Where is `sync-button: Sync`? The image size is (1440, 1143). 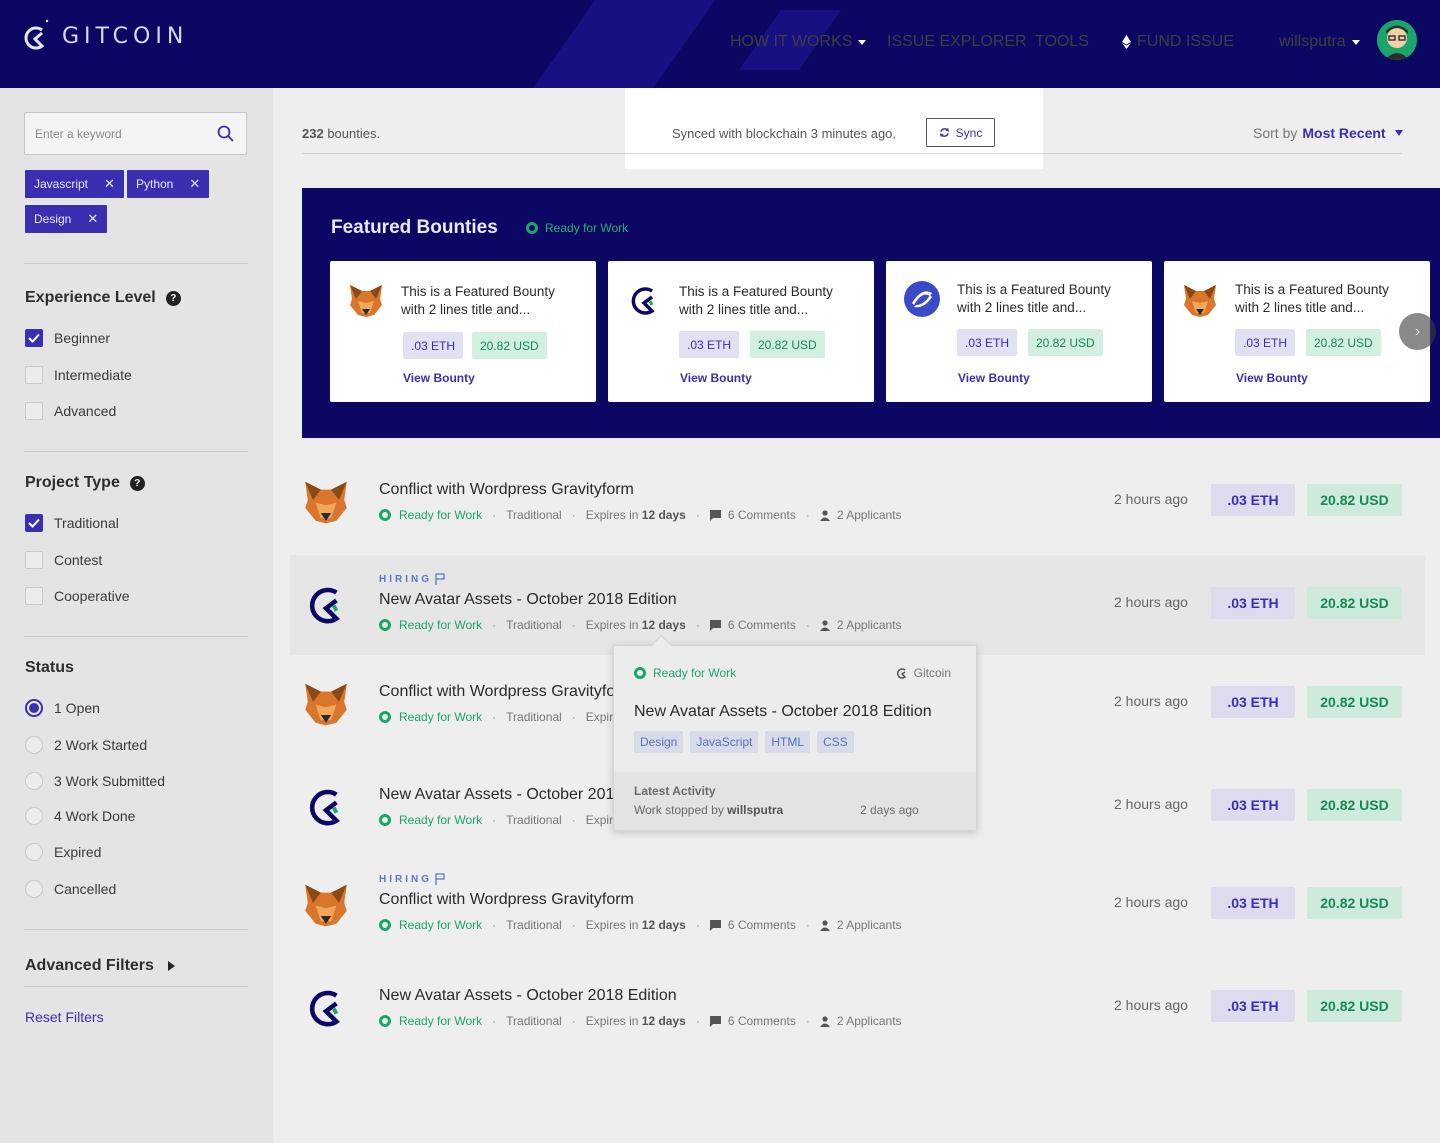
sync-button: Sync is located at coordinates (960, 132).